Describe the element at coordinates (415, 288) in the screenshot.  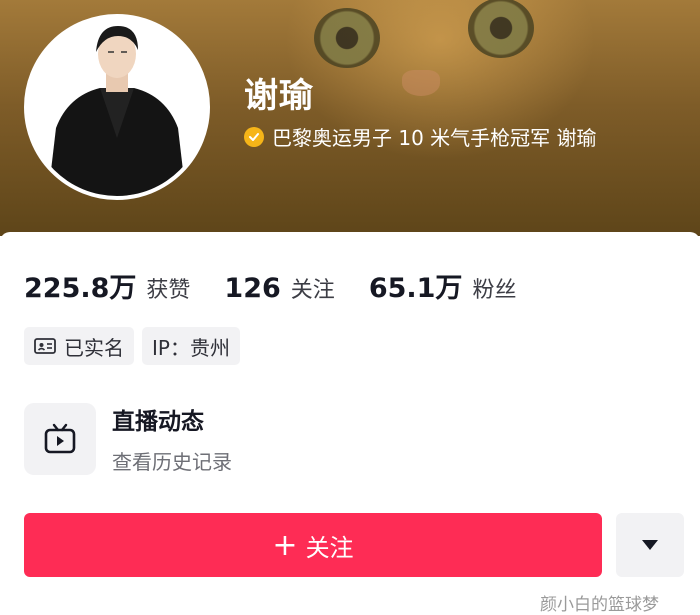
I see `stat-value: 65.1万` at that location.